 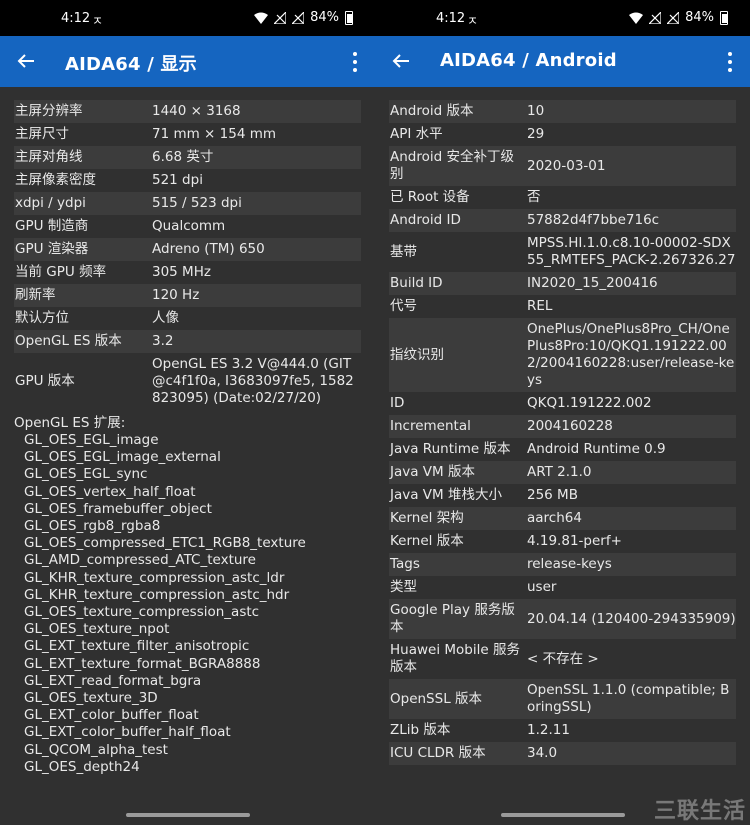 I want to click on info-row: 已 Root 设备 否, so click(x=562, y=197).